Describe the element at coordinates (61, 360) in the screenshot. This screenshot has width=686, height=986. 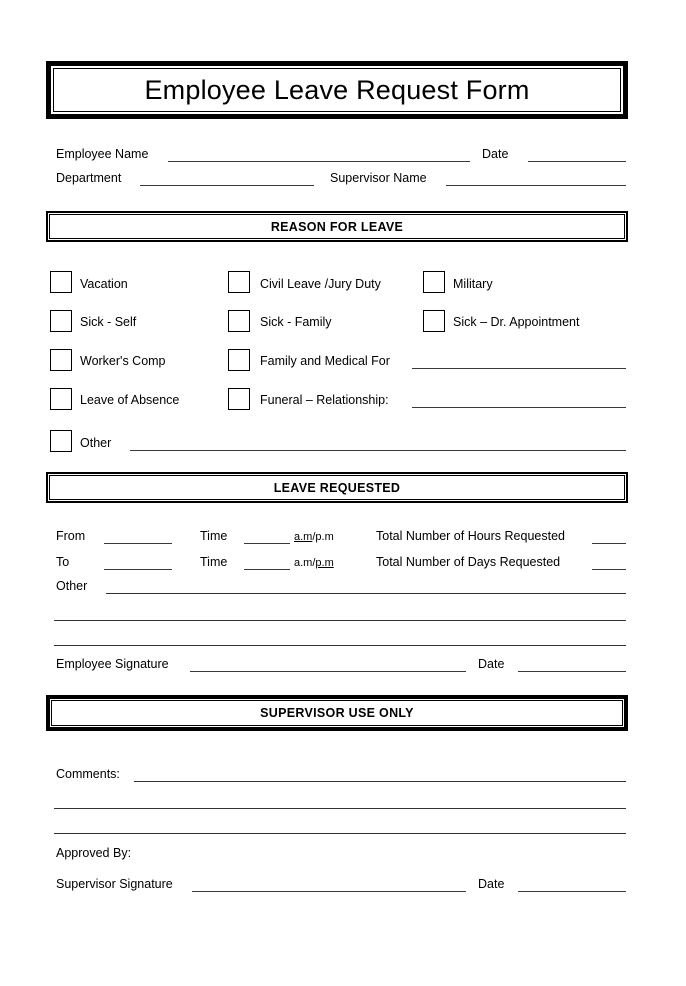
I see `checkbox-workers-comp` at that location.